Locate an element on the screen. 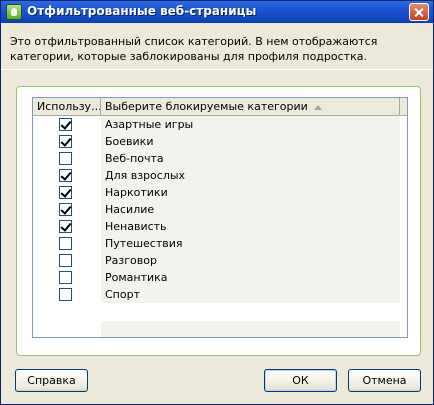 The image size is (434, 405). table-row: Веб-почта is located at coordinates (220, 158).